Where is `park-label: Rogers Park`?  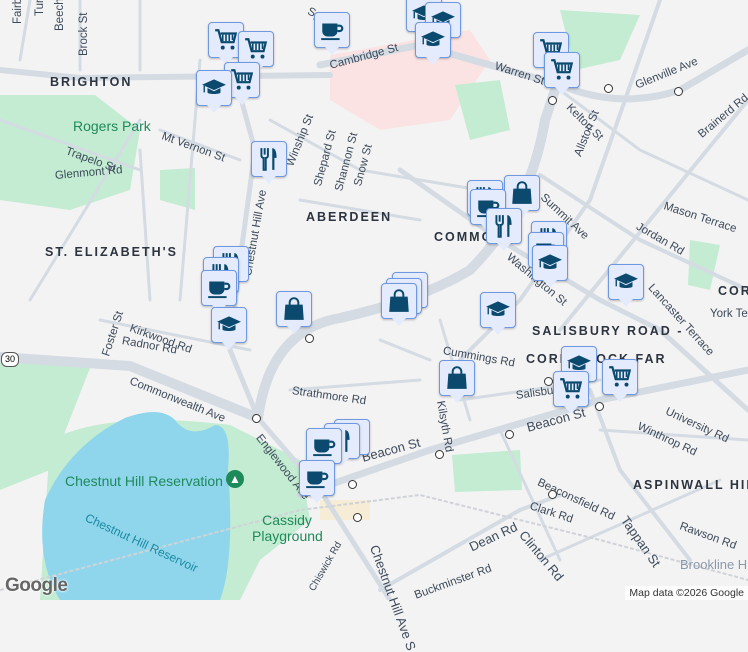
park-label: Rogers Park is located at coordinates (112, 126).